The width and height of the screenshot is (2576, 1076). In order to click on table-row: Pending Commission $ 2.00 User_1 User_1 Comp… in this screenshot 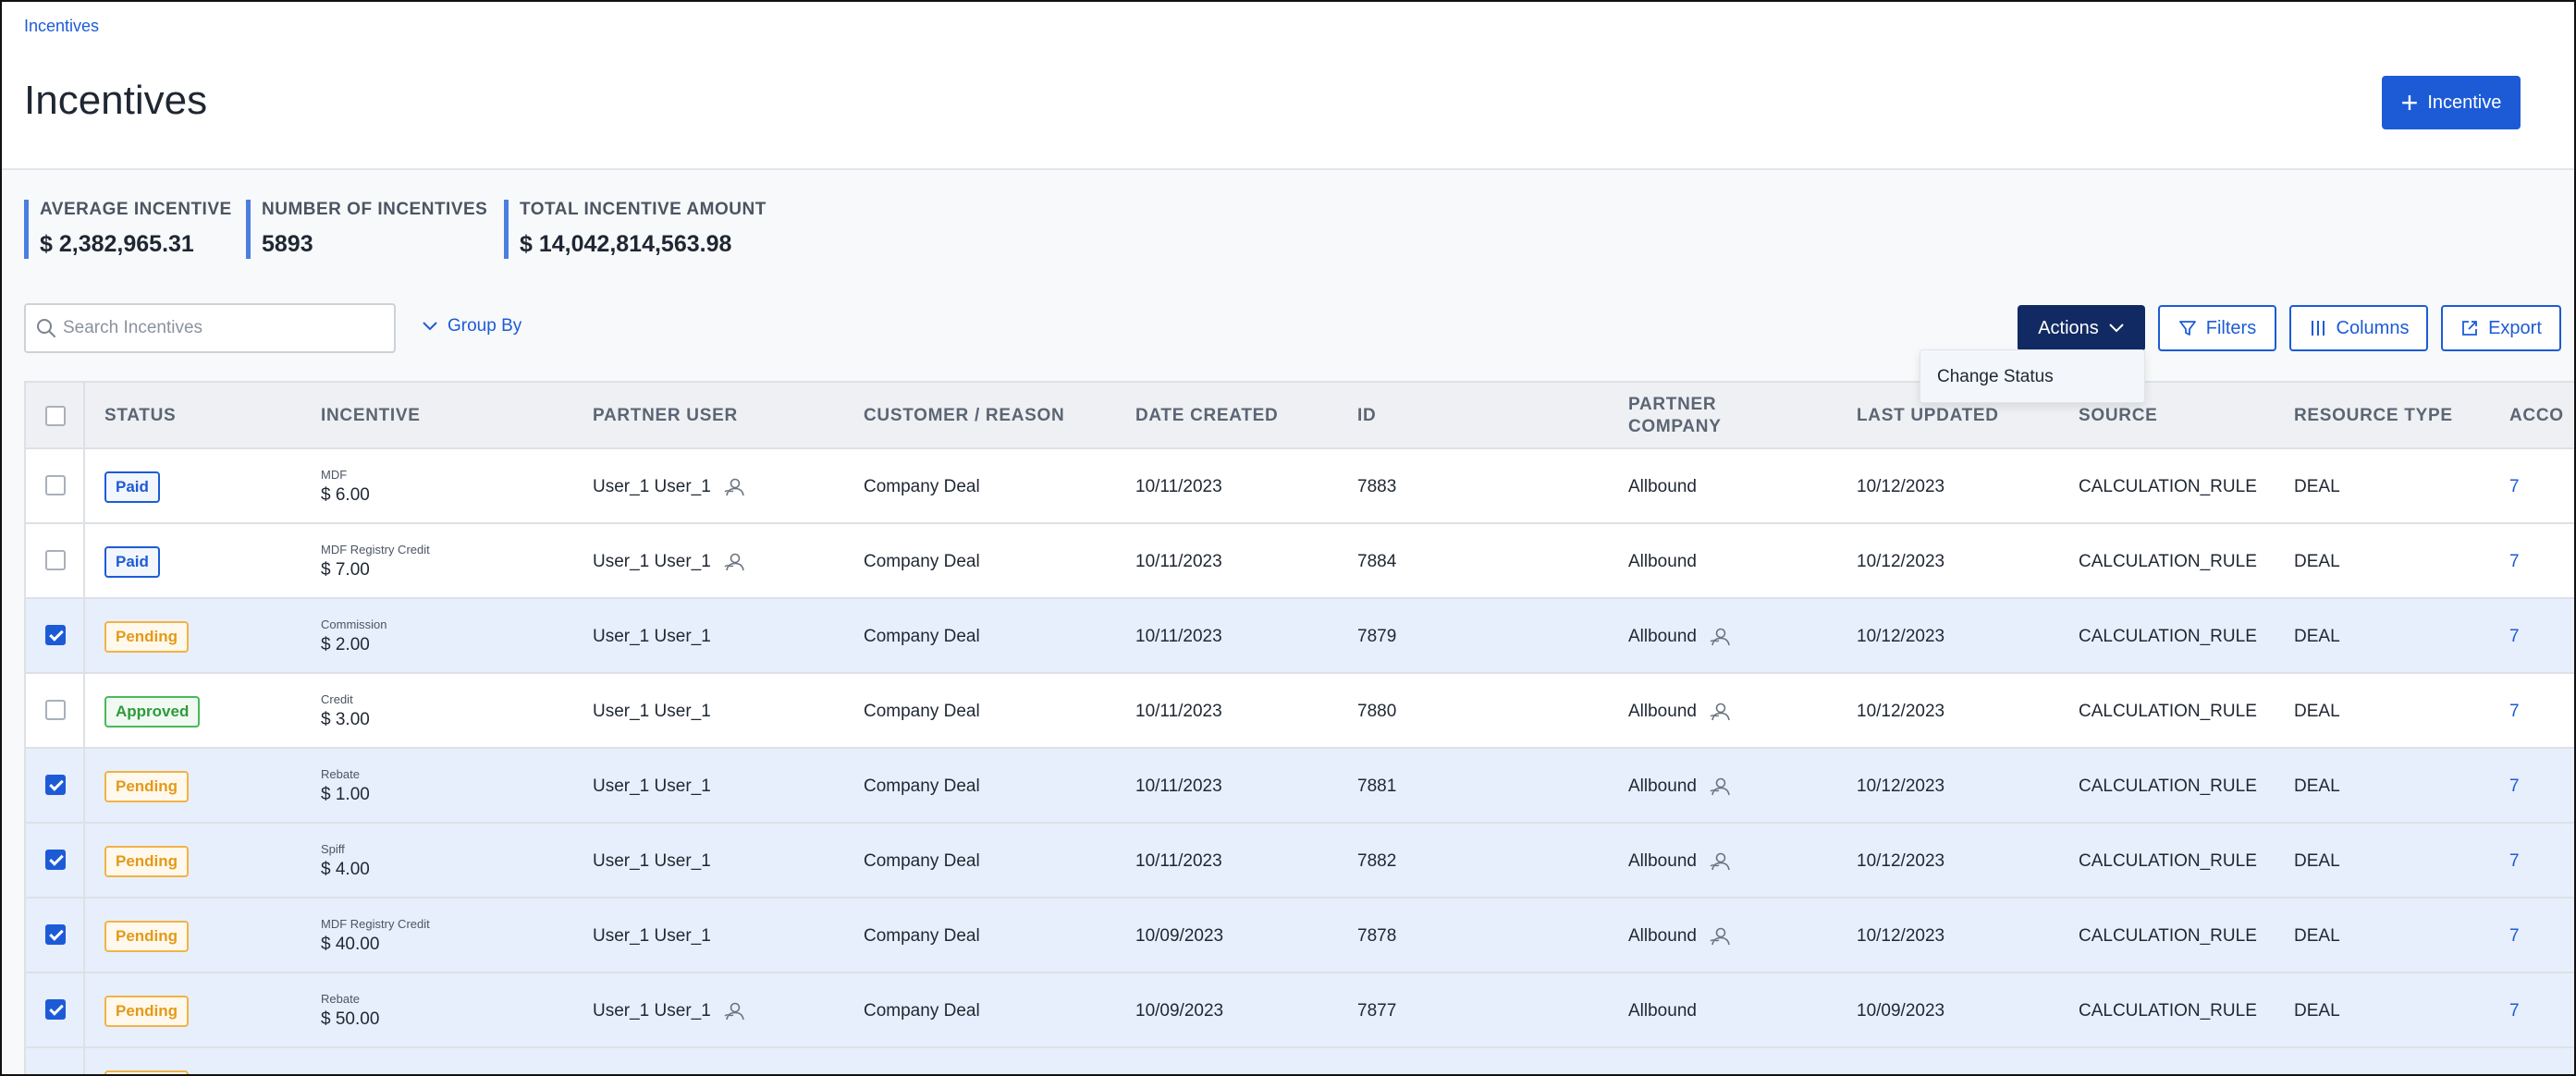, I will do `click(1300, 637)`.